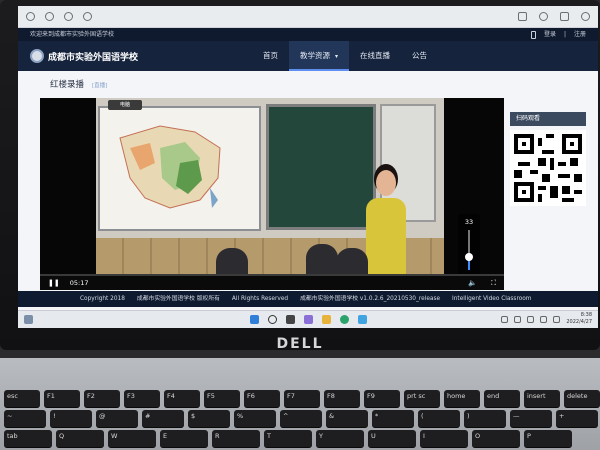  I want to click on keyboard-key: !, so click(71, 418).